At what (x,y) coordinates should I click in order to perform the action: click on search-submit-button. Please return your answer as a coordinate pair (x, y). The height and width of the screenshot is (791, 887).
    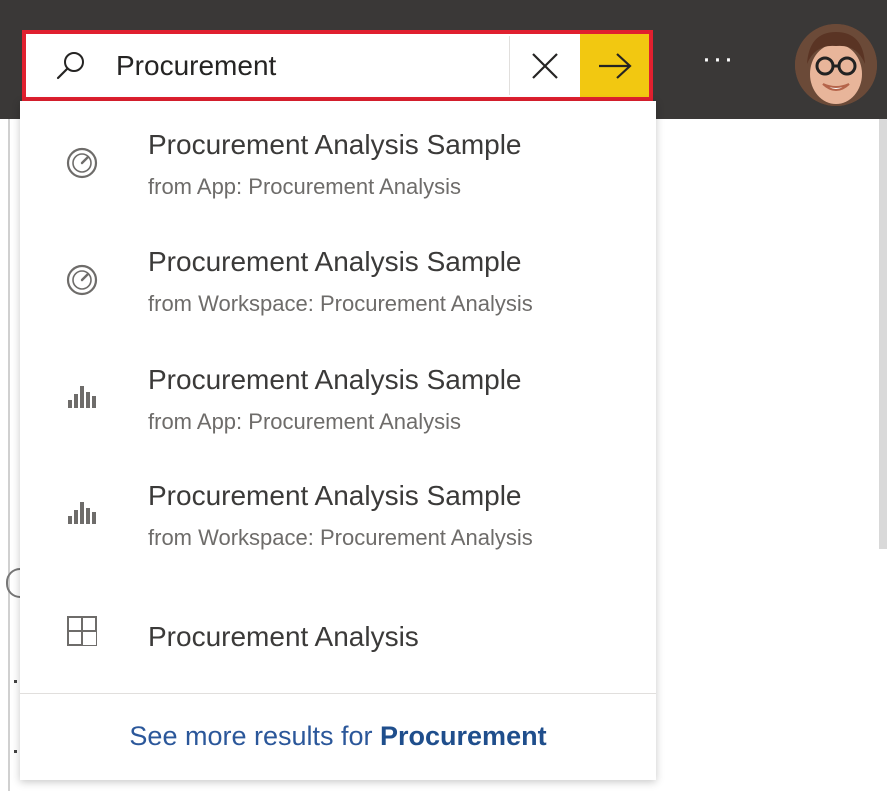
    Looking at the image, I should click on (614, 65).